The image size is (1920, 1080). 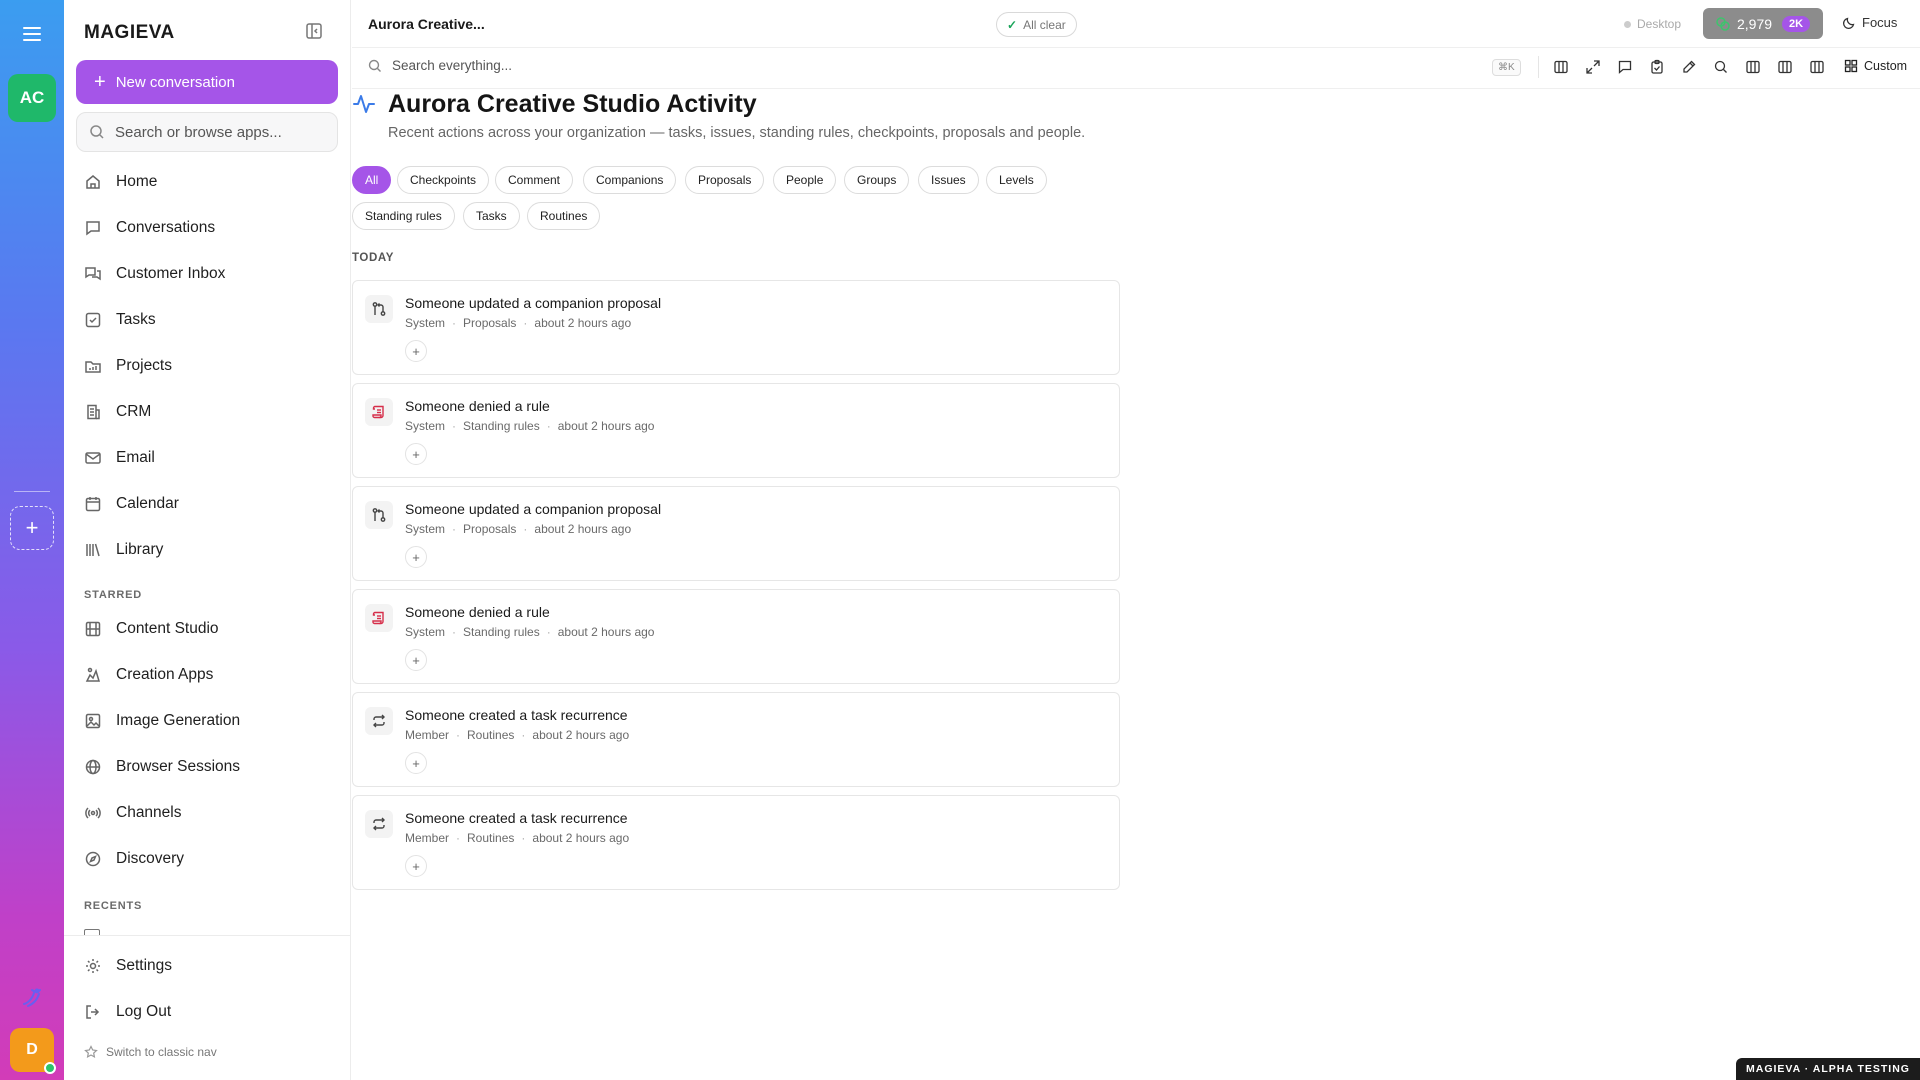 I want to click on user-avatar: D, so click(x=33, y=1051).